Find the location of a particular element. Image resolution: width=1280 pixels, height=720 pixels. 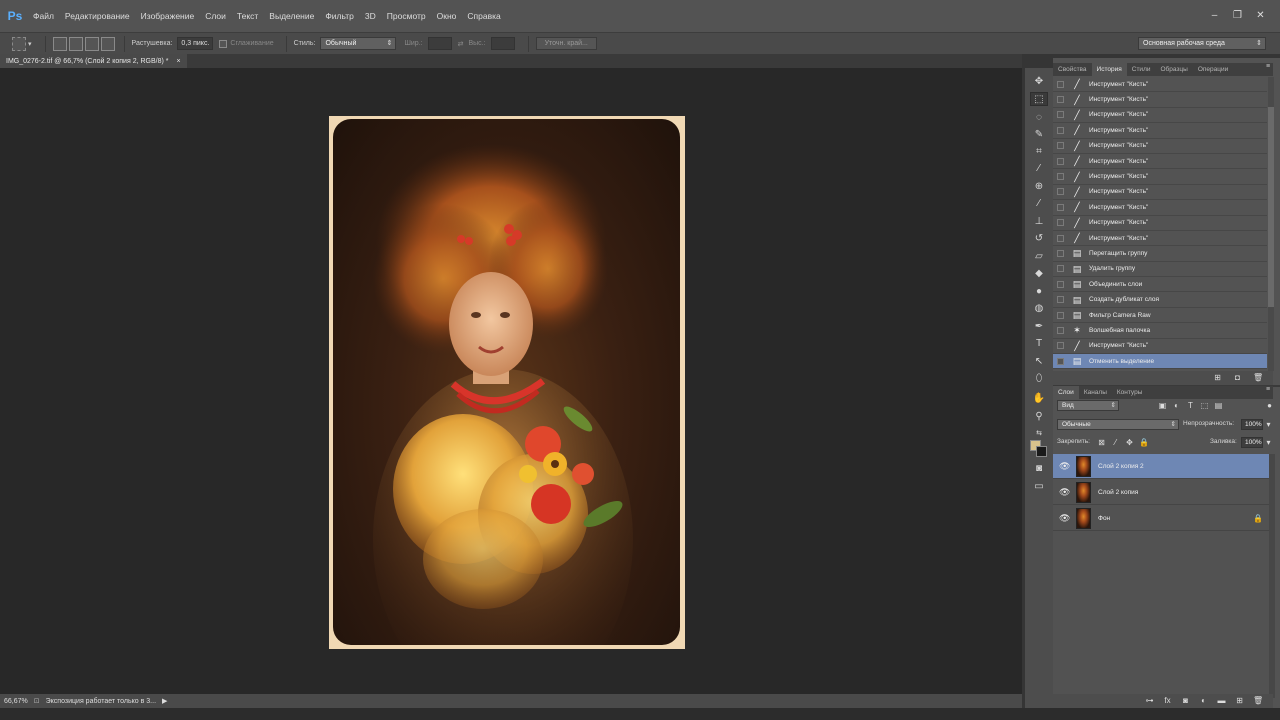

filter-type-icon: T is located at coordinates (1190, 405).